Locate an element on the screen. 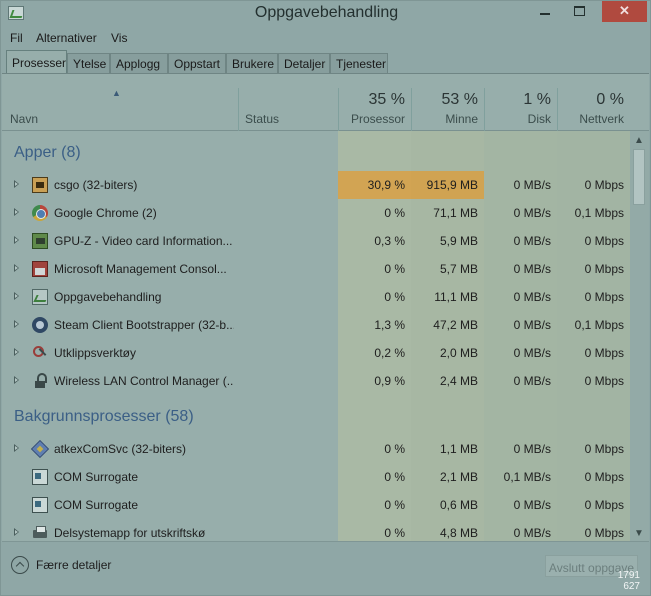  tab-performance: Ytelse is located at coordinates (88, 63).